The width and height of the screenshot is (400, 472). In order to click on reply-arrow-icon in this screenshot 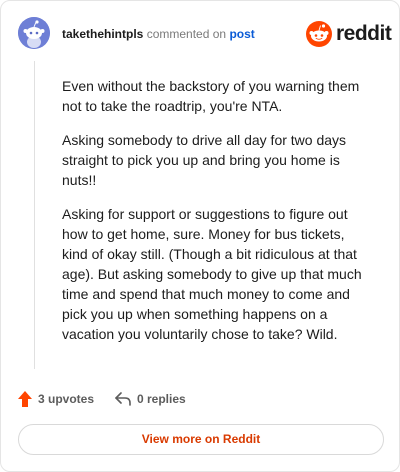, I will do `click(123, 399)`.